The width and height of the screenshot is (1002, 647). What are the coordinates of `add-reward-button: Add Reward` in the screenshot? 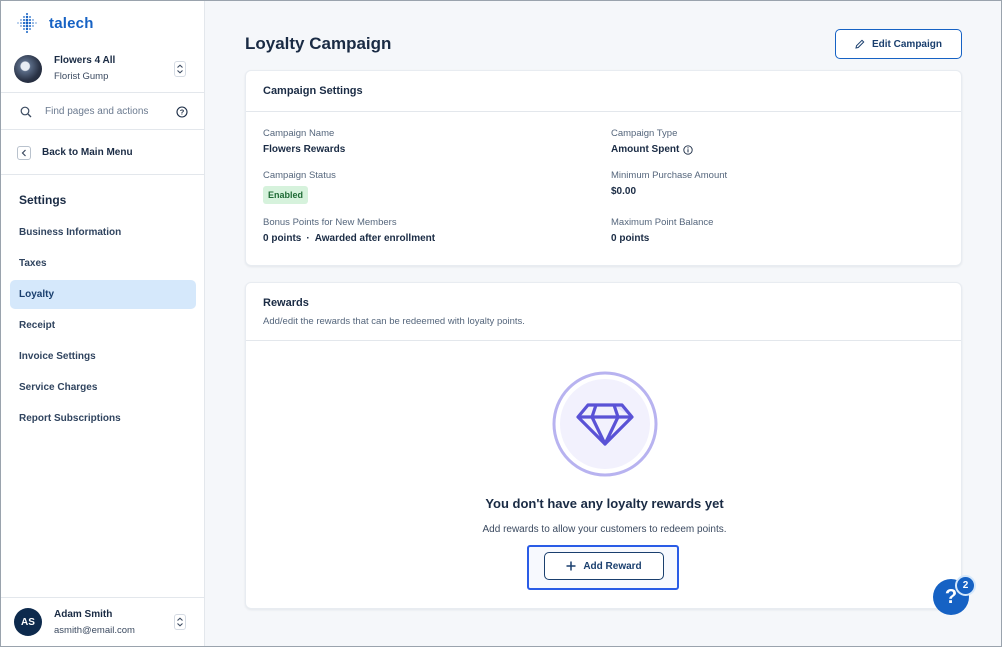 It's located at (604, 566).